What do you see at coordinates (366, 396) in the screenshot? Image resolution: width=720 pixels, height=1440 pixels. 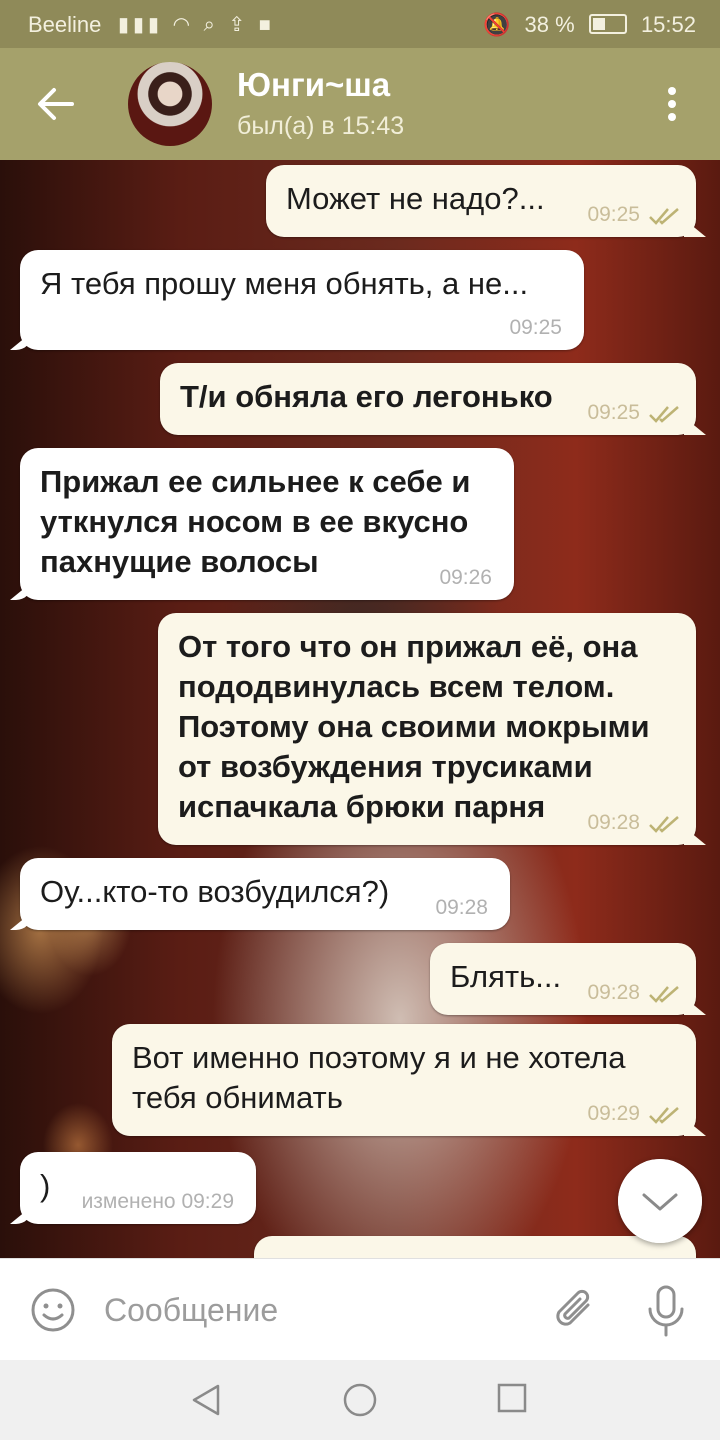 I see `message-text: Т/и обняла его легонько` at bounding box center [366, 396].